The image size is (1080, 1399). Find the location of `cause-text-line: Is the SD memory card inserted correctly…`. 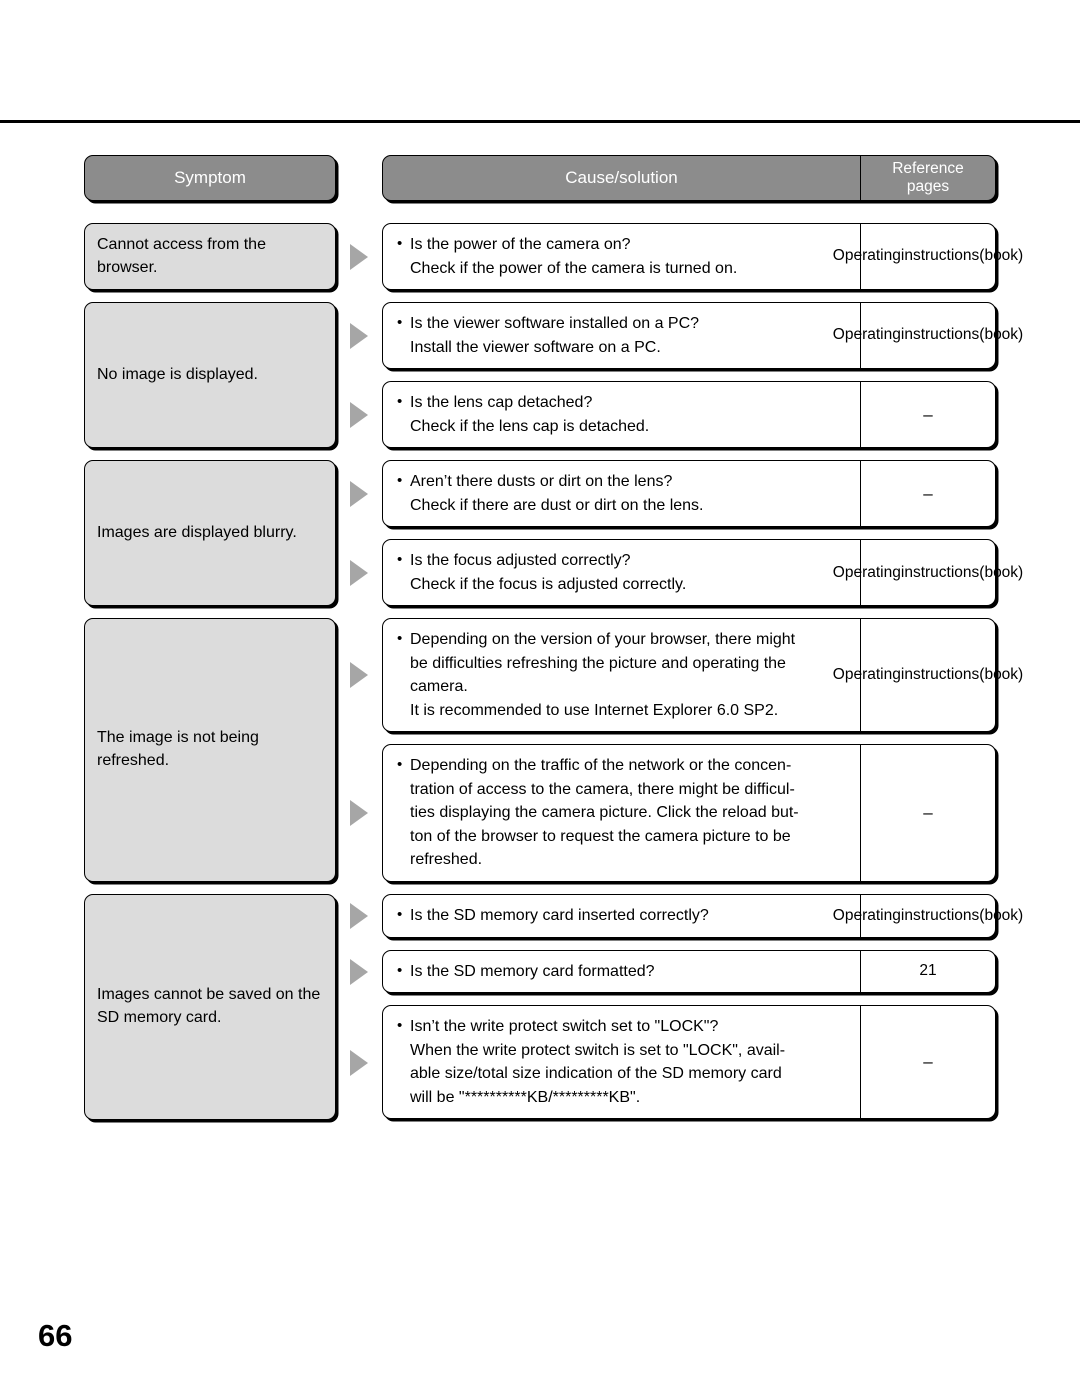

cause-text-line: Is the SD memory card inserted correctly… is located at coordinates (559, 916).